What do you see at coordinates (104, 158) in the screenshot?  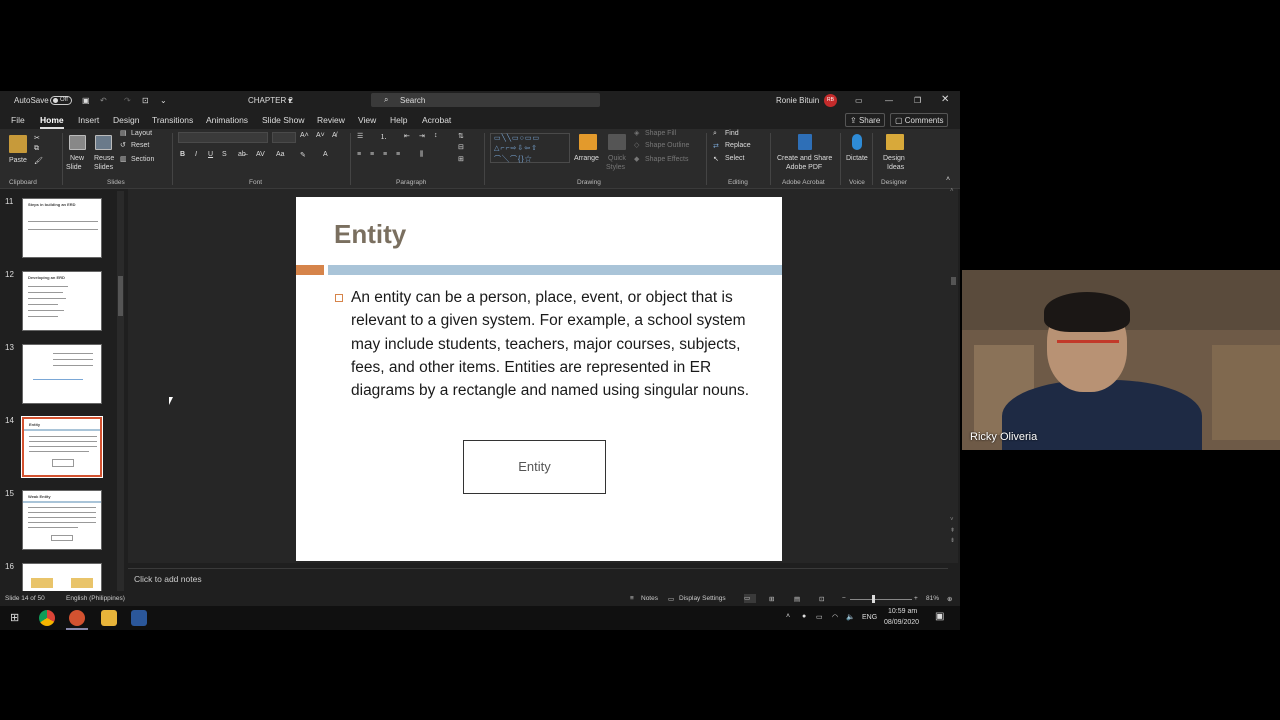 I see `reuse-label-1: Reuse` at bounding box center [104, 158].